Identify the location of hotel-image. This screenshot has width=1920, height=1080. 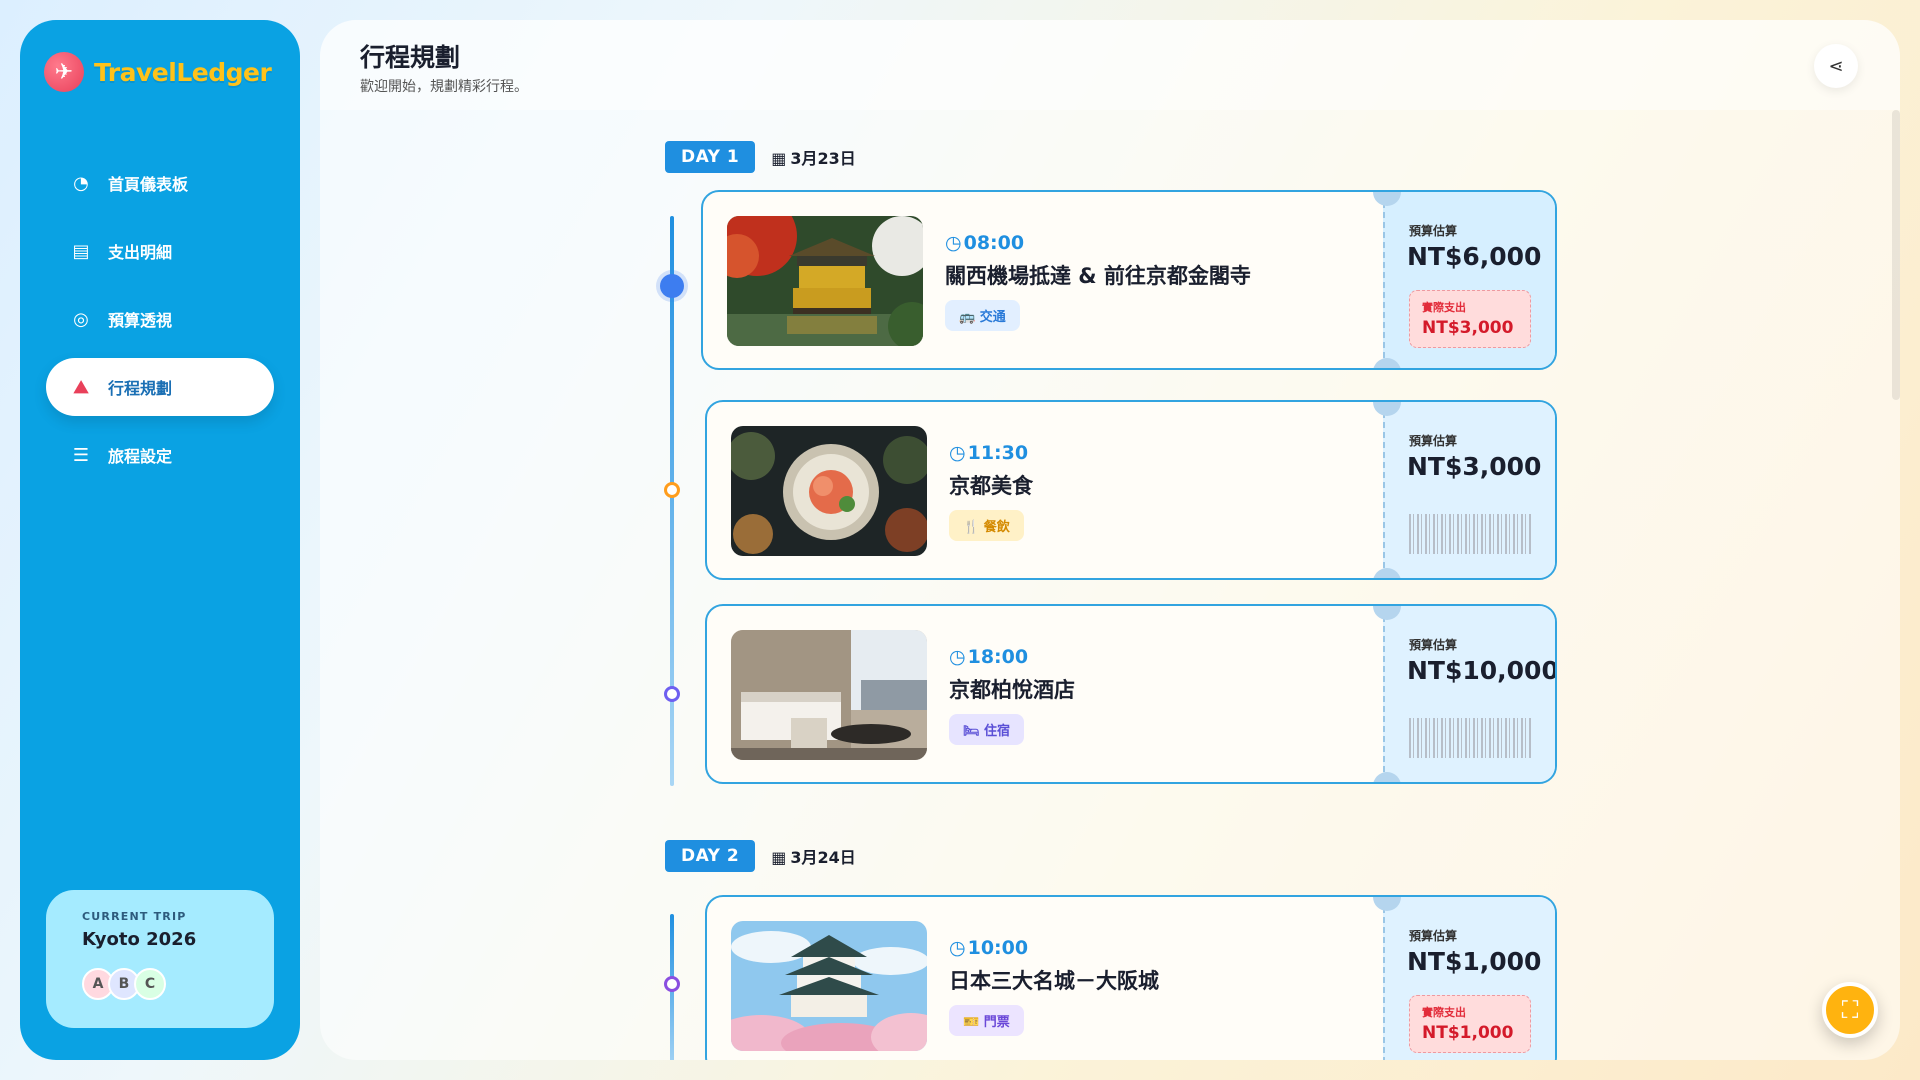
(829, 695).